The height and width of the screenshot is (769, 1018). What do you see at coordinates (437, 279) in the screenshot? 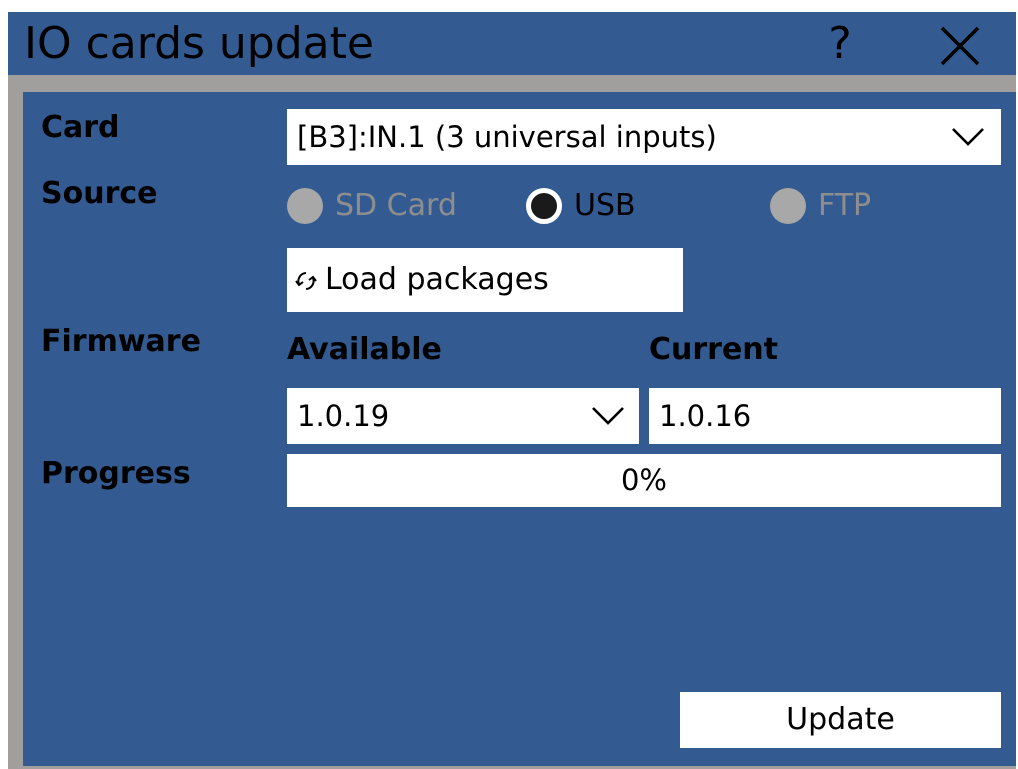
I see `load-packages-label: Load packages` at bounding box center [437, 279].